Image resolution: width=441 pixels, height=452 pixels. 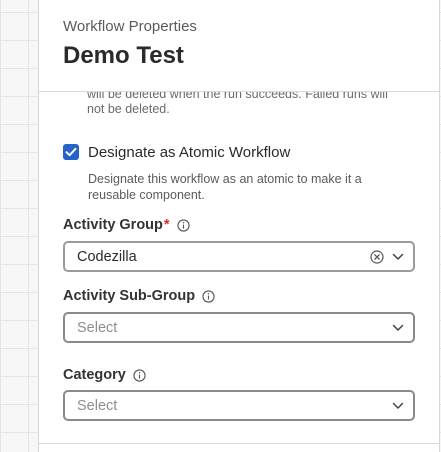 I want to click on atomic-workflow-option: Designate as Atomic Workflow, so click(x=176, y=152).